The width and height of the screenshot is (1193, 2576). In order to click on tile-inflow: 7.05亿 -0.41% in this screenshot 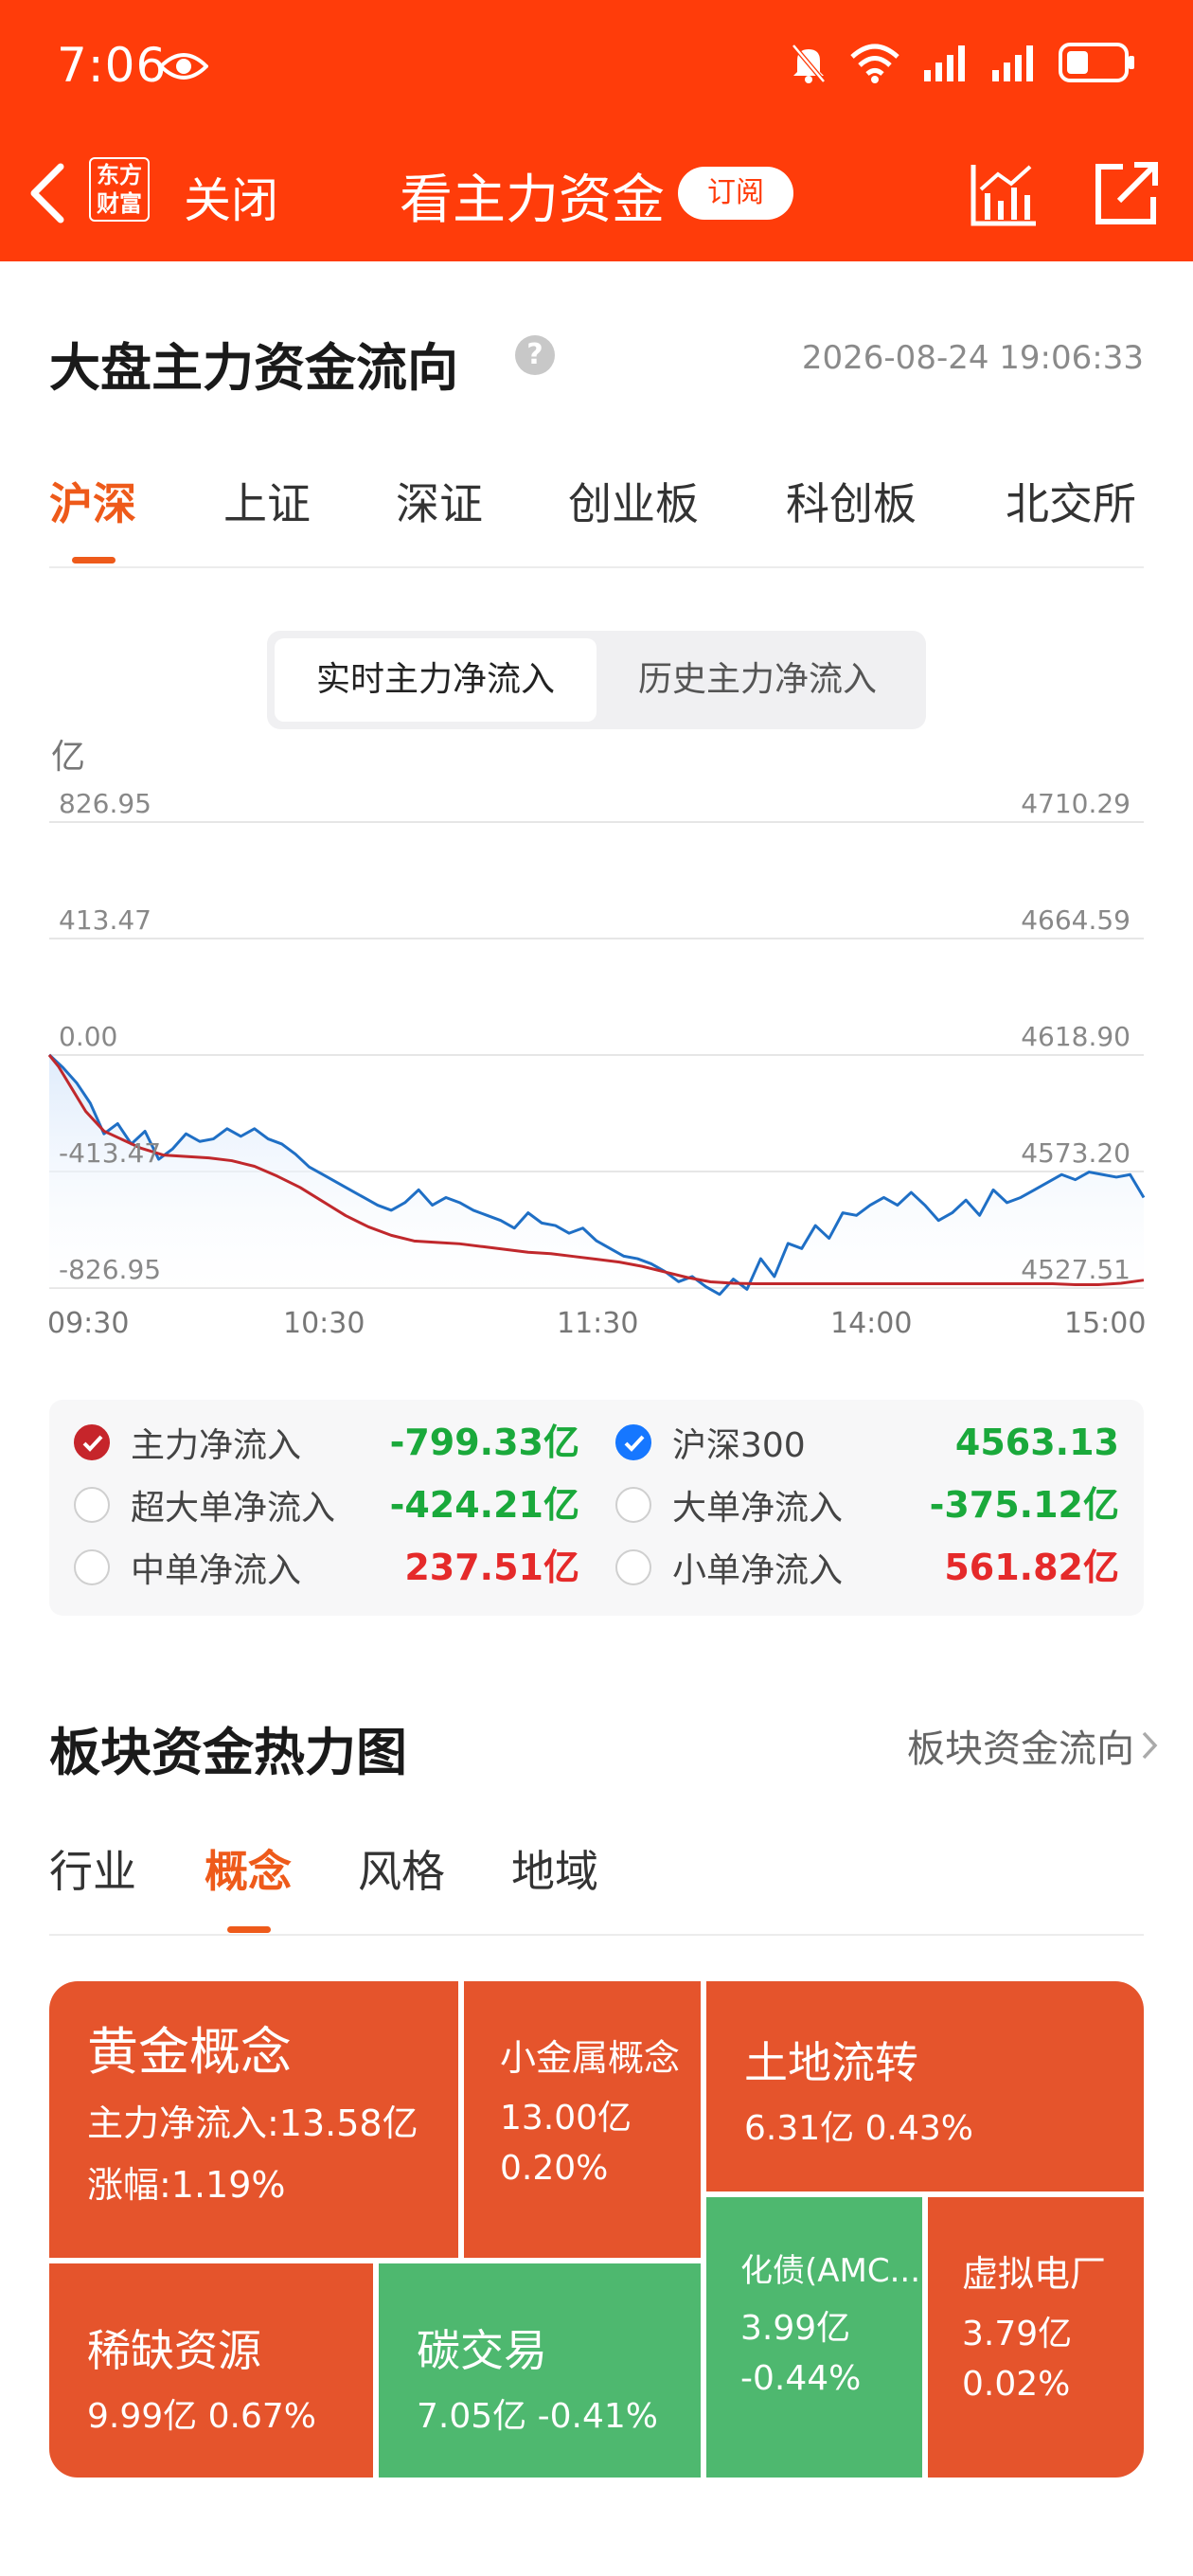, I will do `click(537, 2416)`.